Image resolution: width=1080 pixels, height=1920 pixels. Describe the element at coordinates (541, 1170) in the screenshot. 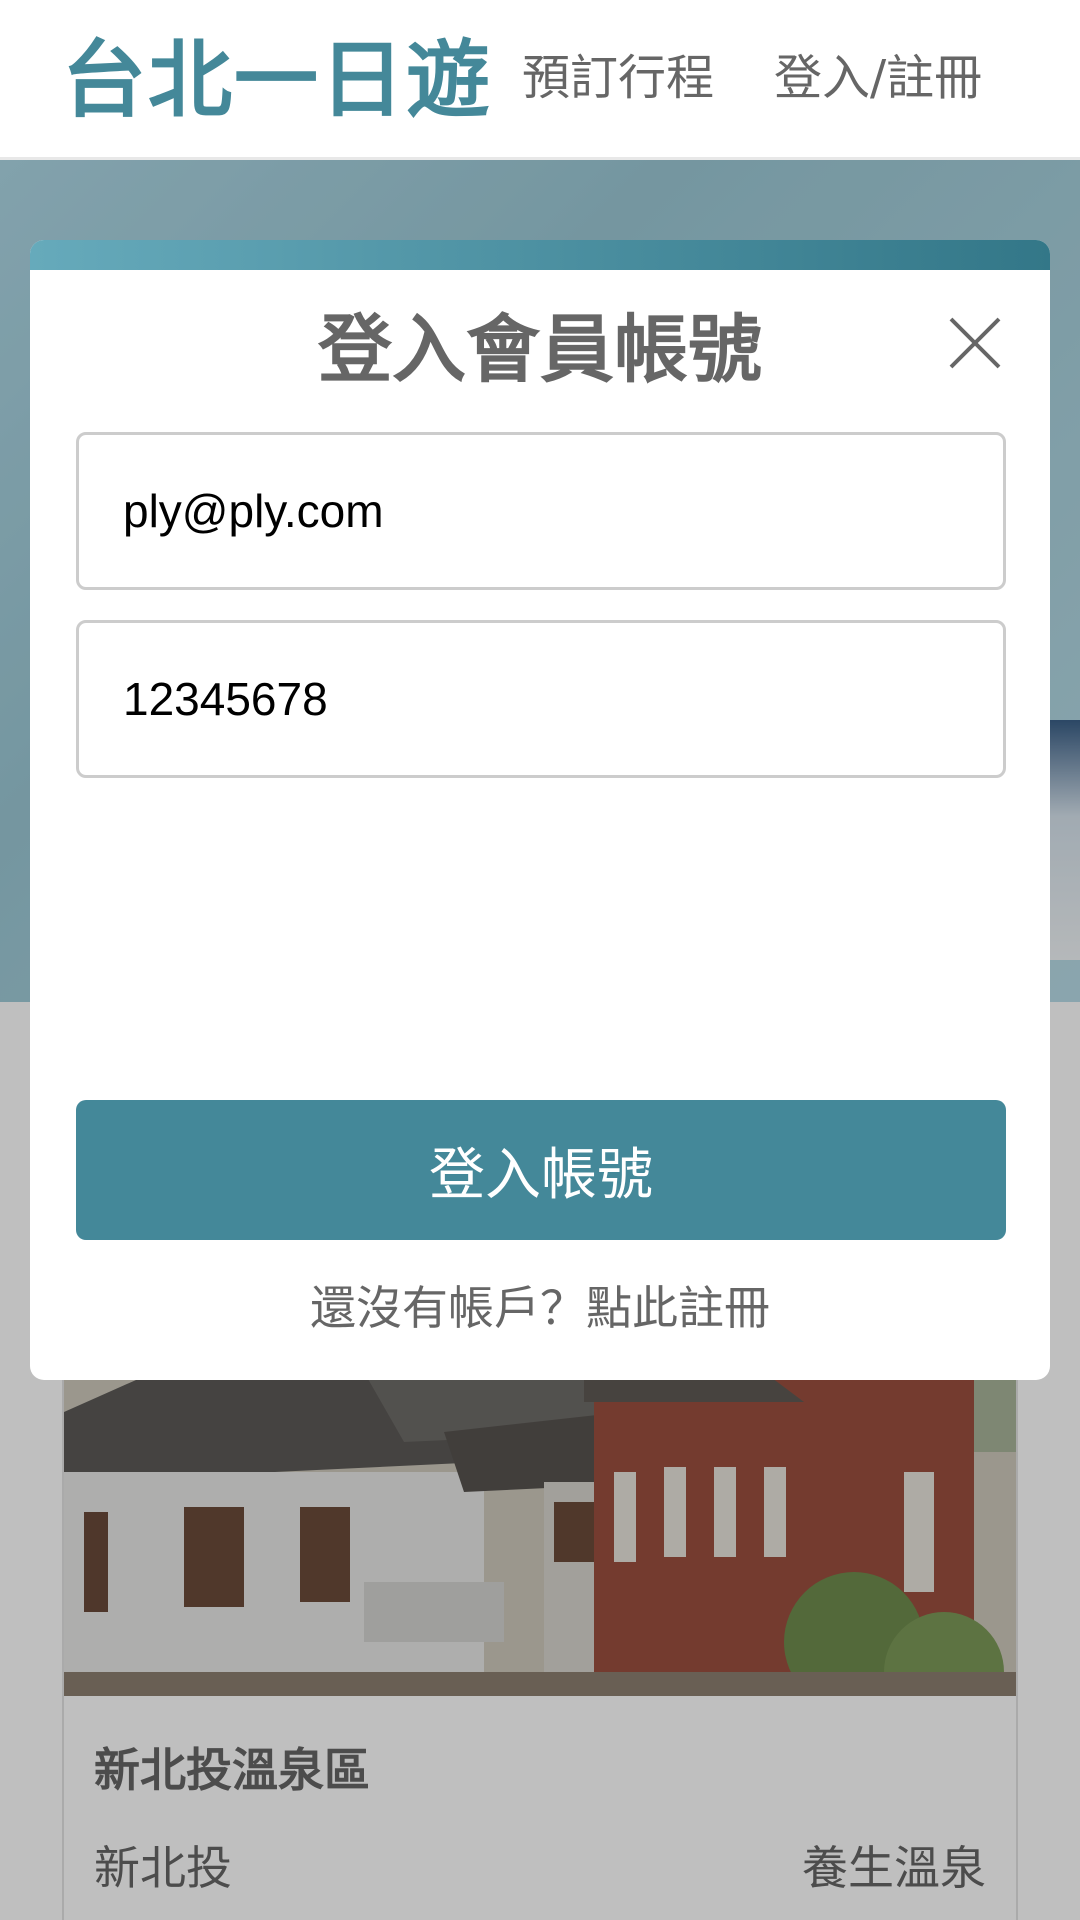

I see `login-submit-button: 登入帳號` at that location.